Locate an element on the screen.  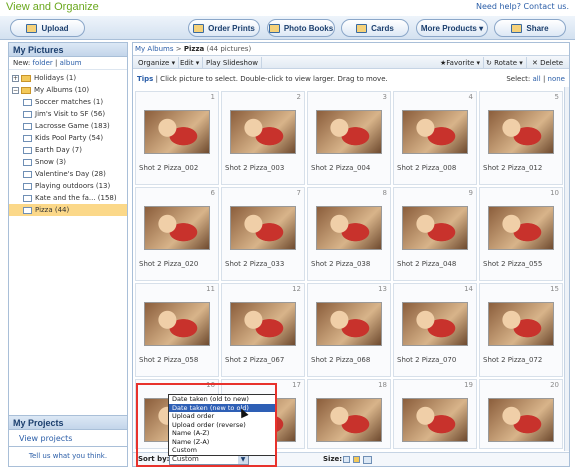
select-none-link: none is located at coordinates (556, 79).